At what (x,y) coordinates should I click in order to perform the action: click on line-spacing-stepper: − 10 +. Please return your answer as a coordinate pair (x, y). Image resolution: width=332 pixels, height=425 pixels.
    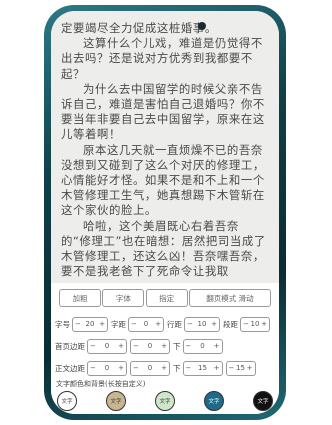
    Looking at the image, I should click on (202, 324).